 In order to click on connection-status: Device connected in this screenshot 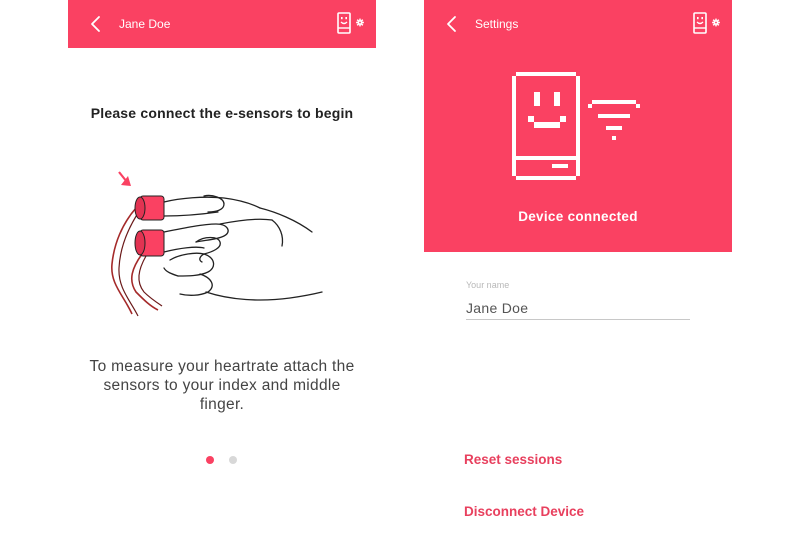, I will do `click(578, 216)`.